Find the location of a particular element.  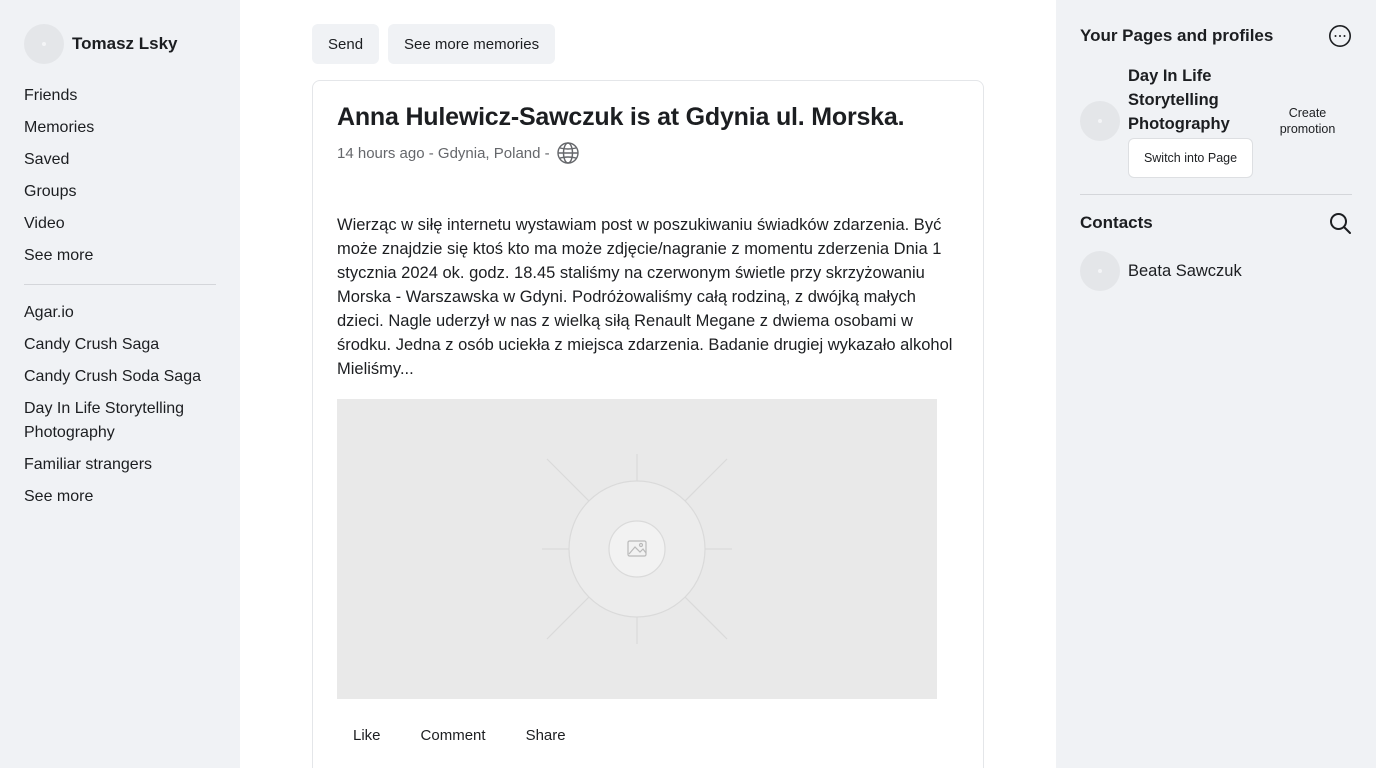

search-icon is located at coordinates (1340, 223).